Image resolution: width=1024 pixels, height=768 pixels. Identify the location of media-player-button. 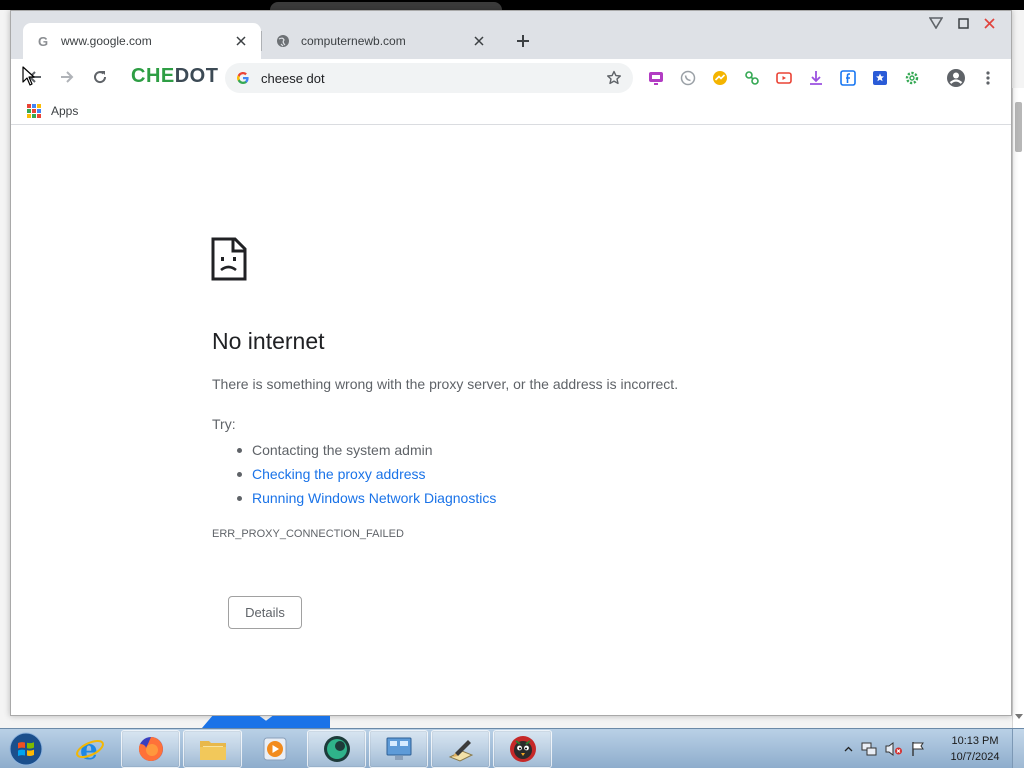
(274, 749).